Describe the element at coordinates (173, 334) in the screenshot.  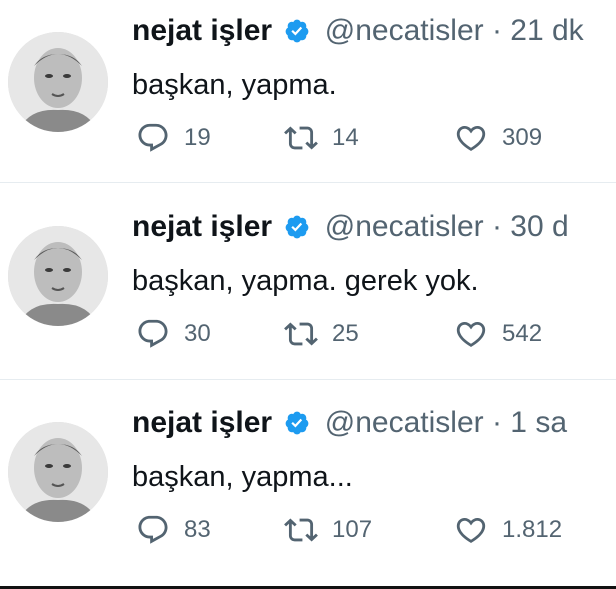
I see `reply-button: 30` at that location.